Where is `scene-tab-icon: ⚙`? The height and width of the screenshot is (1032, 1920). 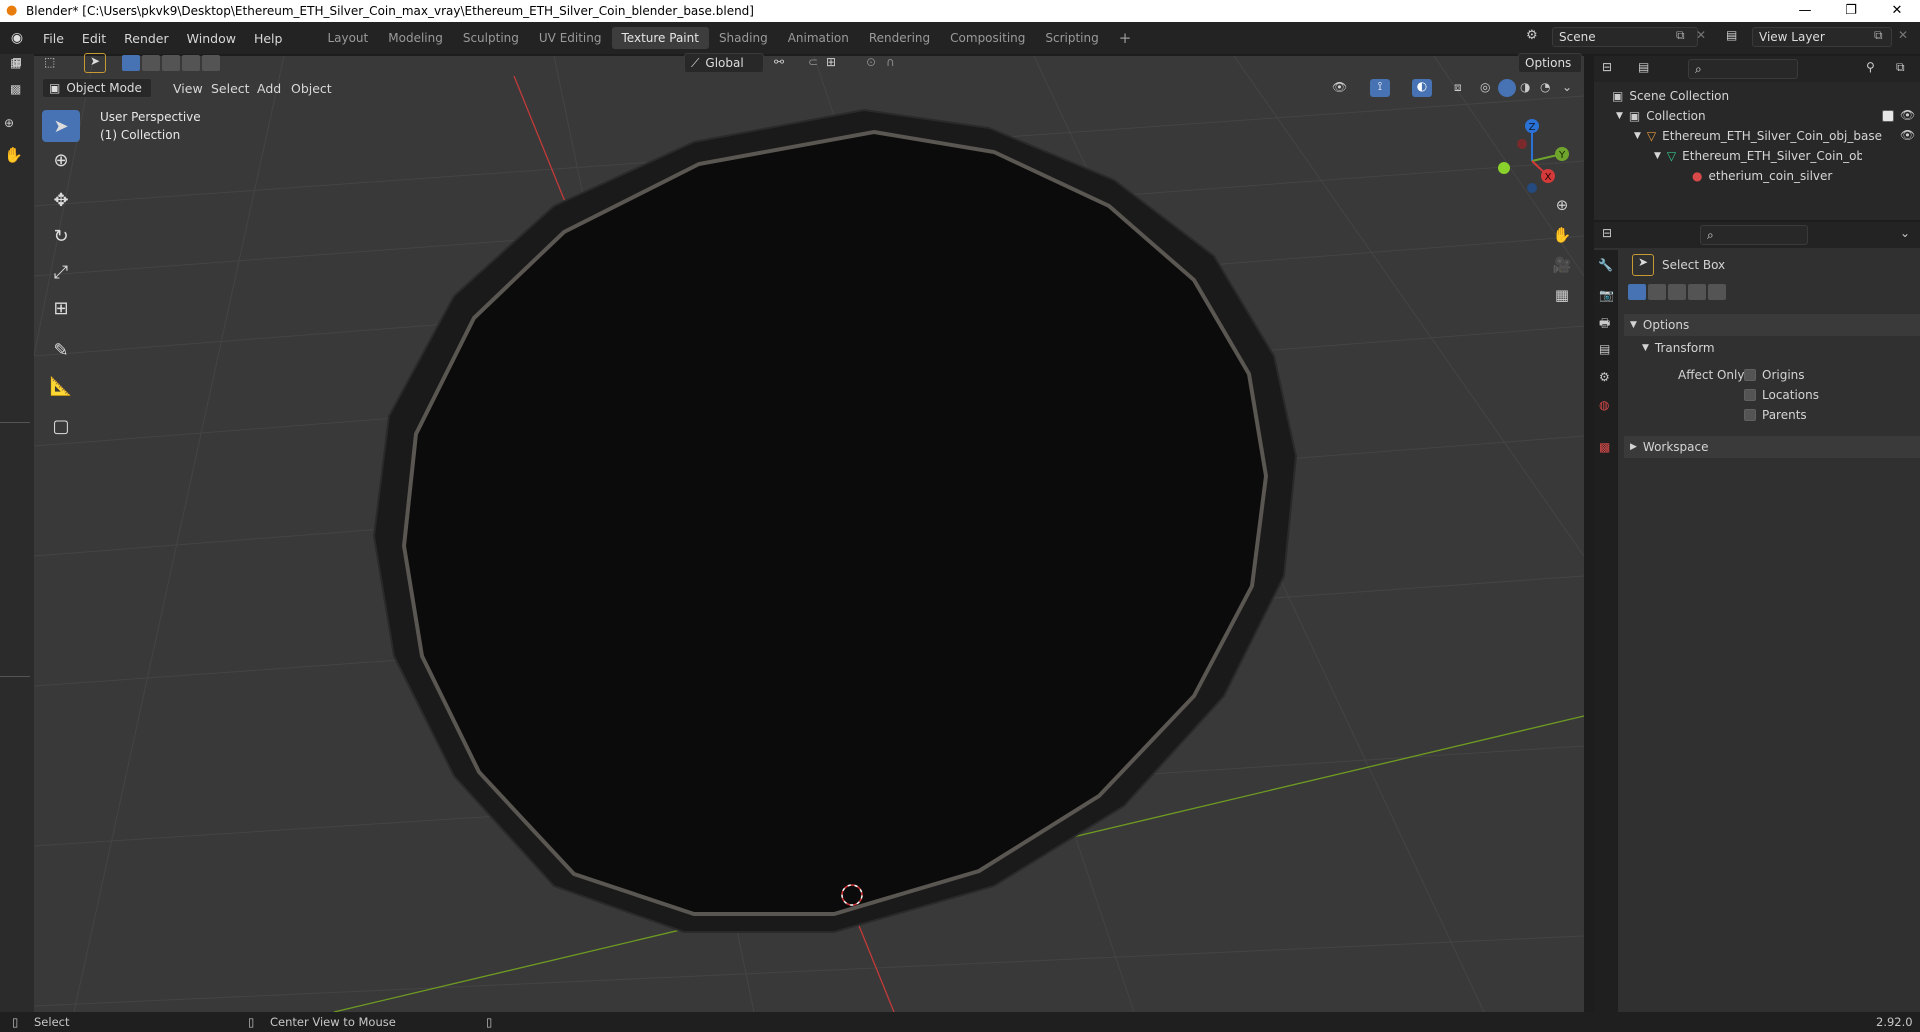 scene-tab-icon: ⚙ is located at coordinates (1604, 377).